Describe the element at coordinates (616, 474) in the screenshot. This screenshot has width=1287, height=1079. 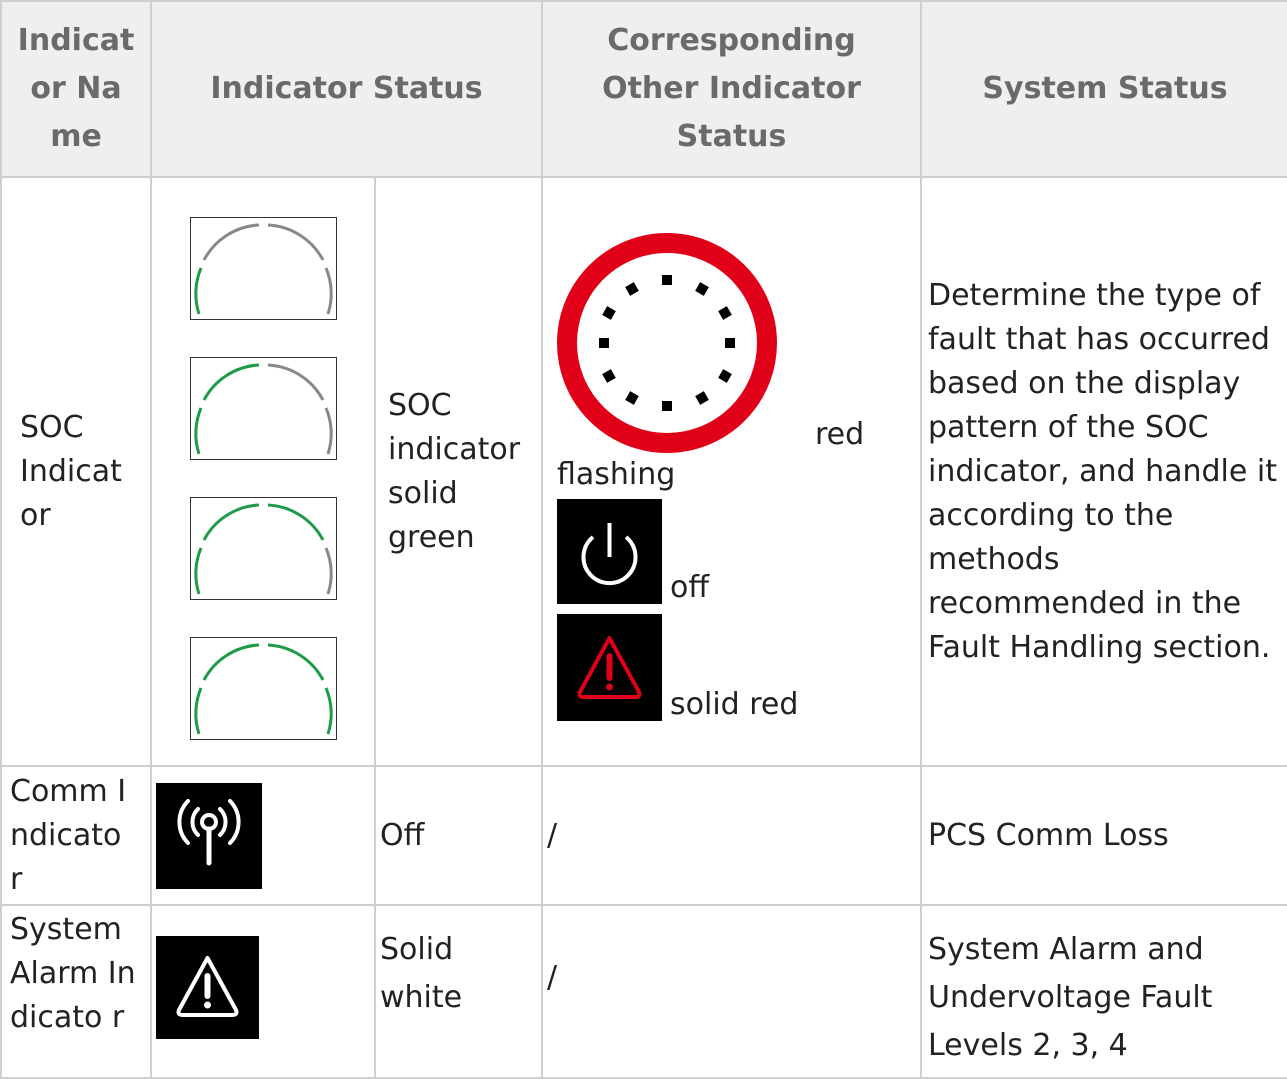
I see `flashing-label: flashing` at that location.